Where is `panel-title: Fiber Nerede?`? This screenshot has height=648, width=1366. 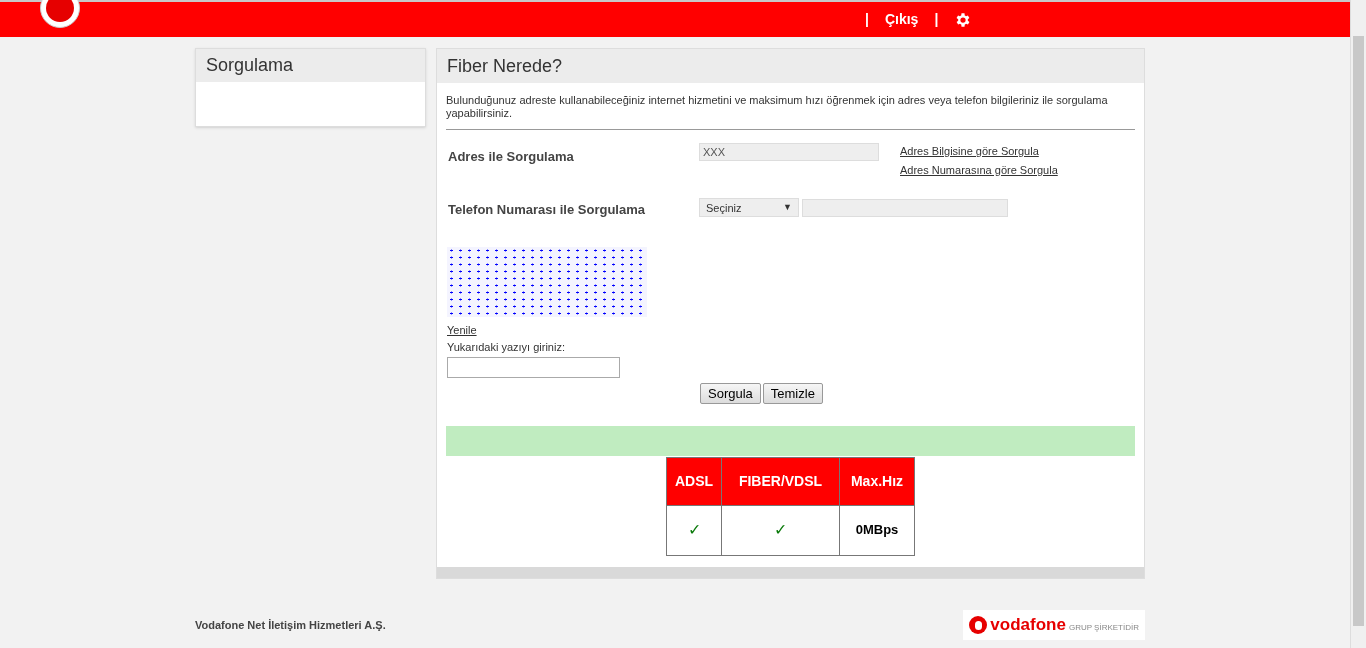
panel-title: Fiber Nerede? is located at coordinates (790, 67).